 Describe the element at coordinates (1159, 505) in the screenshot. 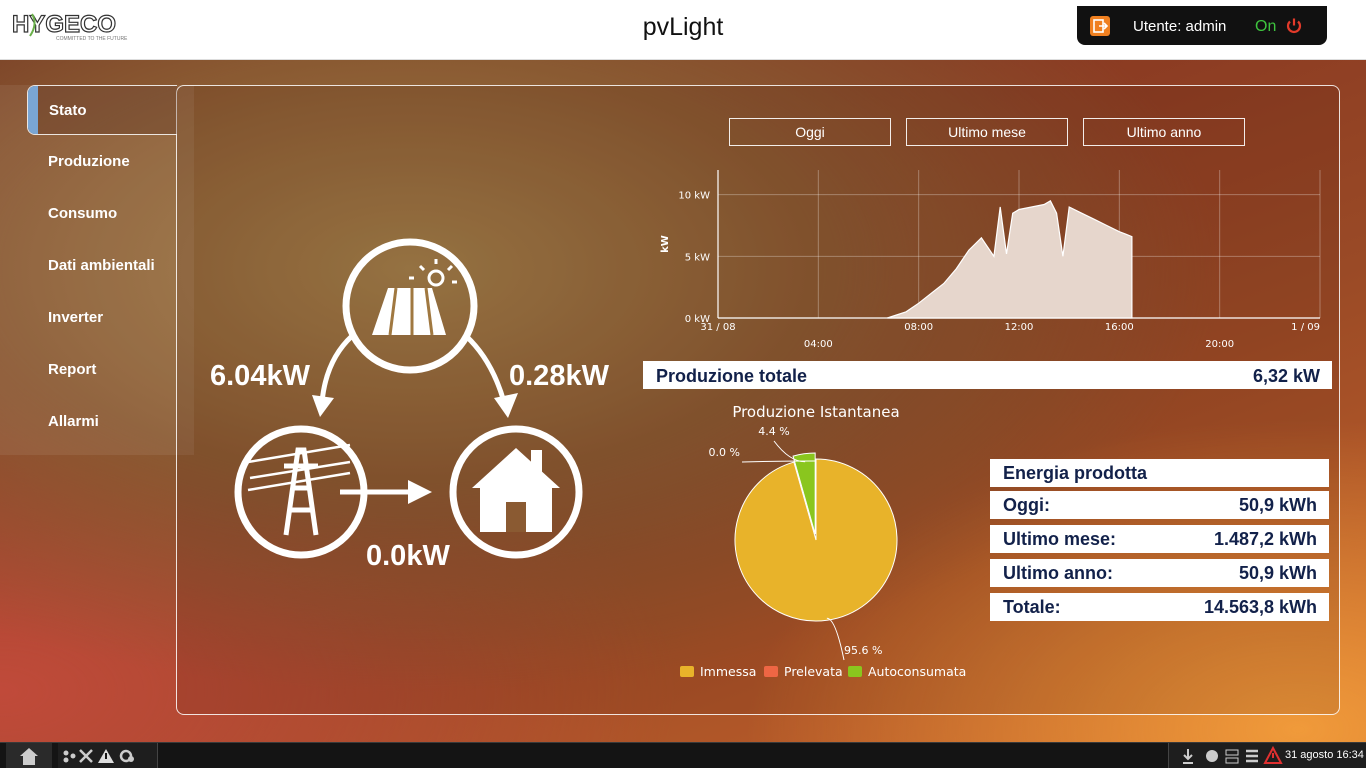

I see `energy-row-oggi: Oggi: 50,9 kWh` at that location.